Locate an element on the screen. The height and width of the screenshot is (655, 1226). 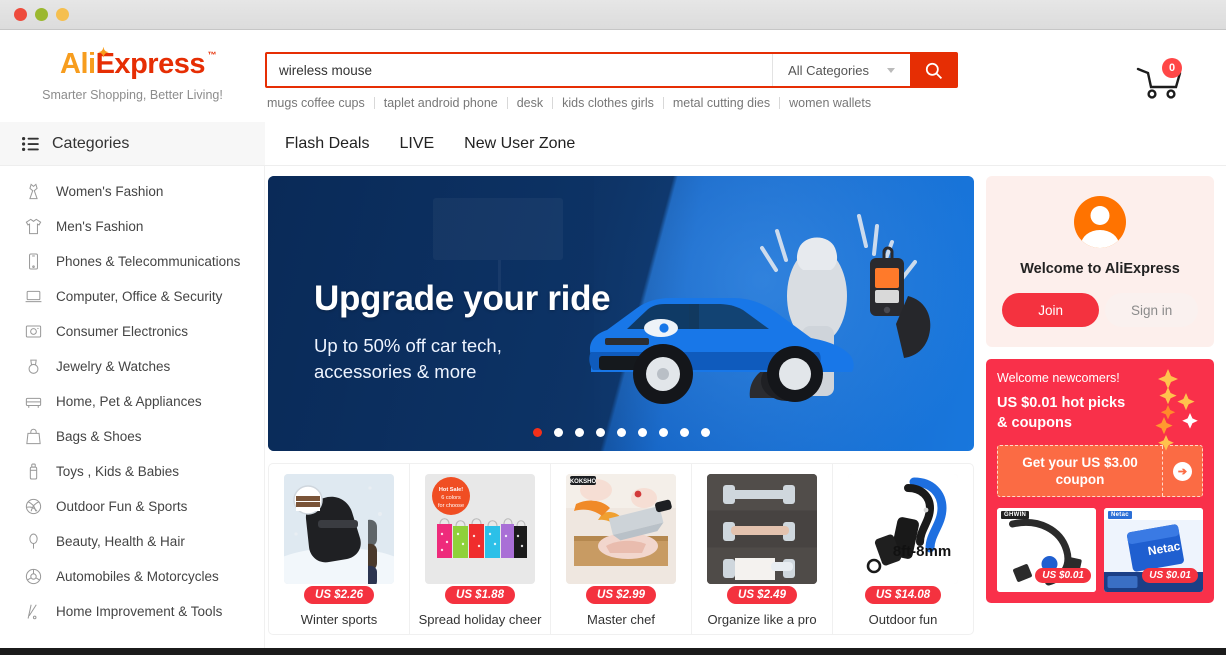
window-titlebar is located at coordinates (613, 15).